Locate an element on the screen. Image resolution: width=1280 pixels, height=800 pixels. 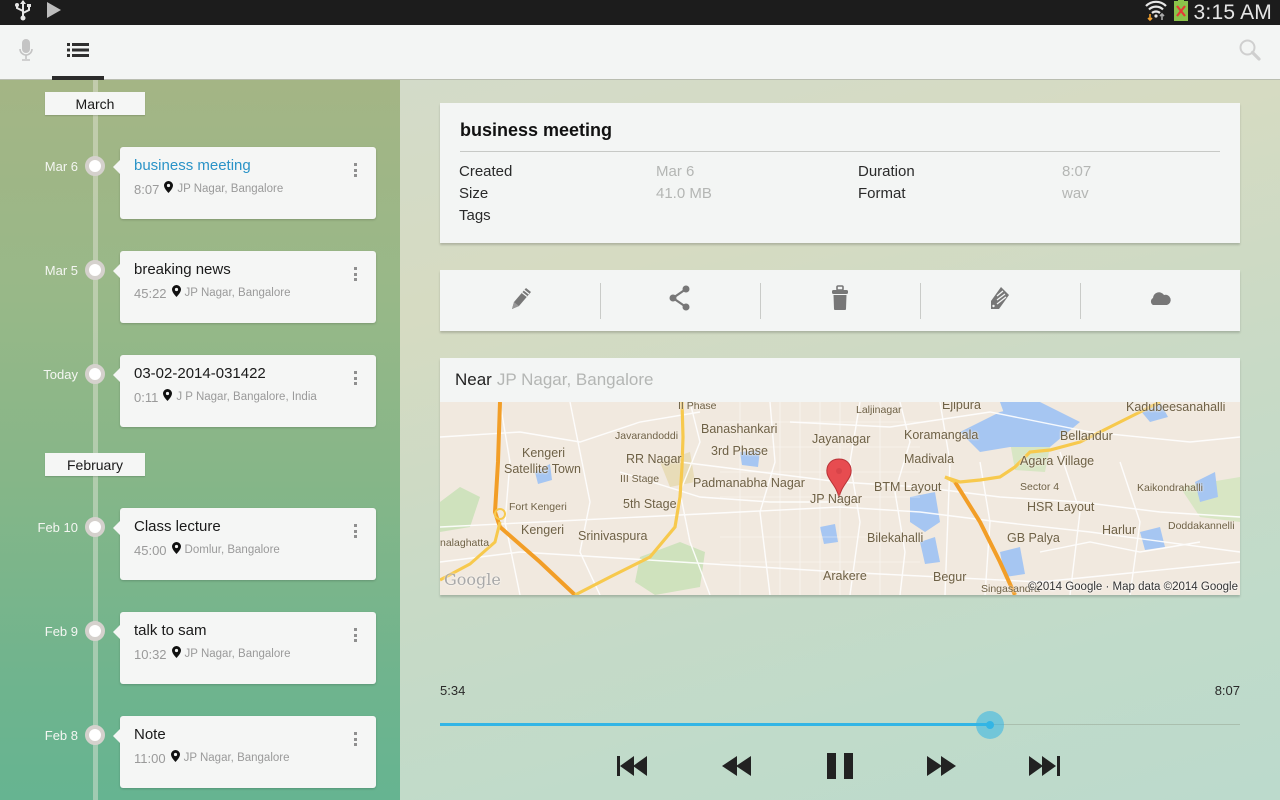
status-bar: 3:15 AM is located at coordinates (640, 12).